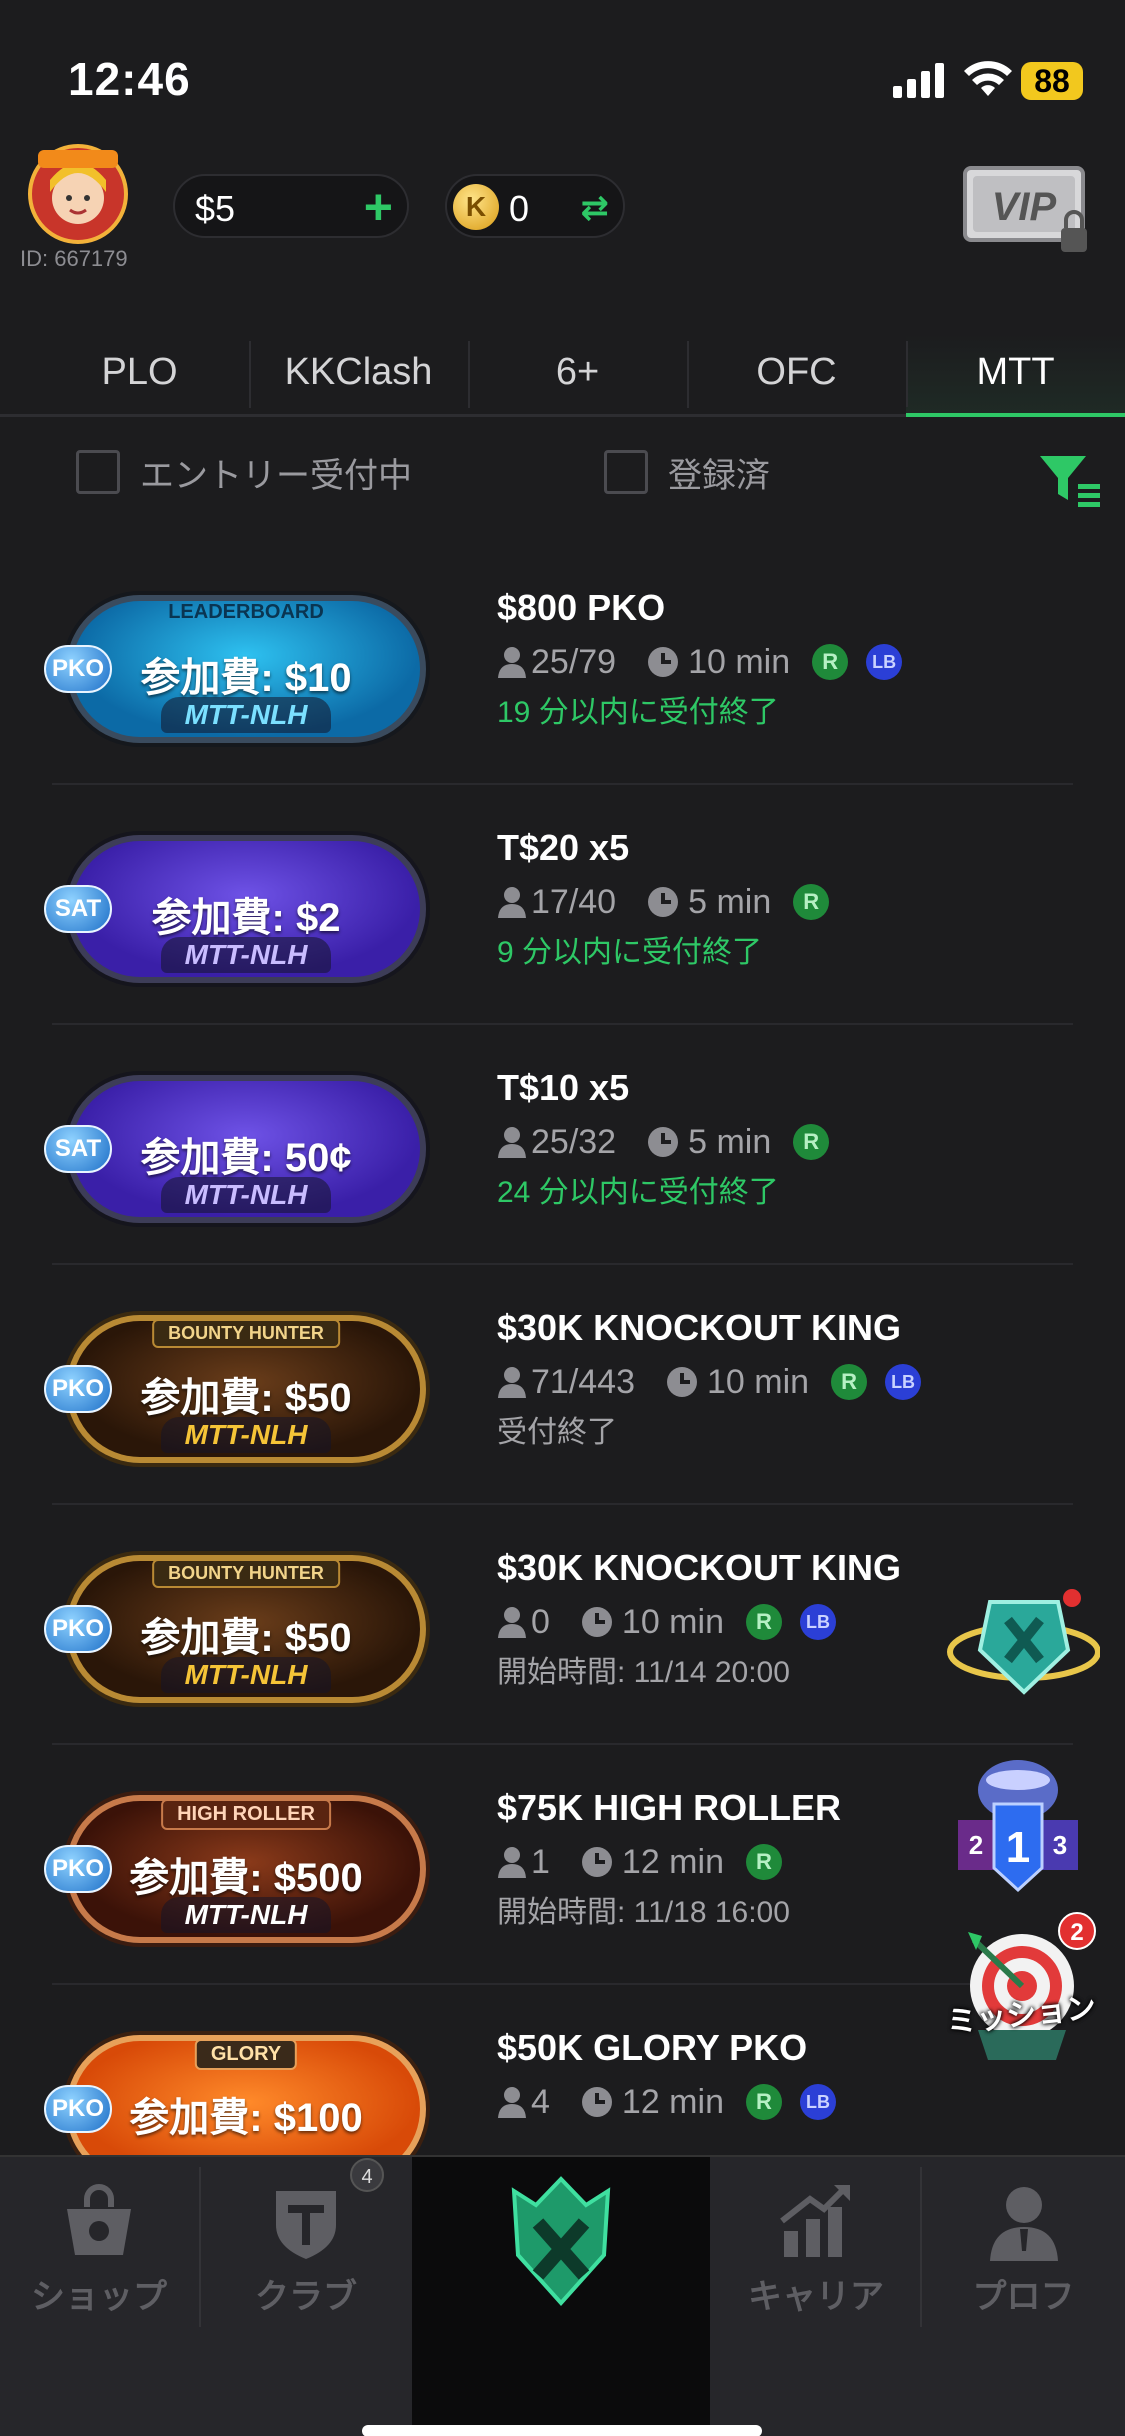  Describe the element at coordinates (630, 952) in the screenshot. I see `registration-status: 9 分以内に受付終了` at that location.